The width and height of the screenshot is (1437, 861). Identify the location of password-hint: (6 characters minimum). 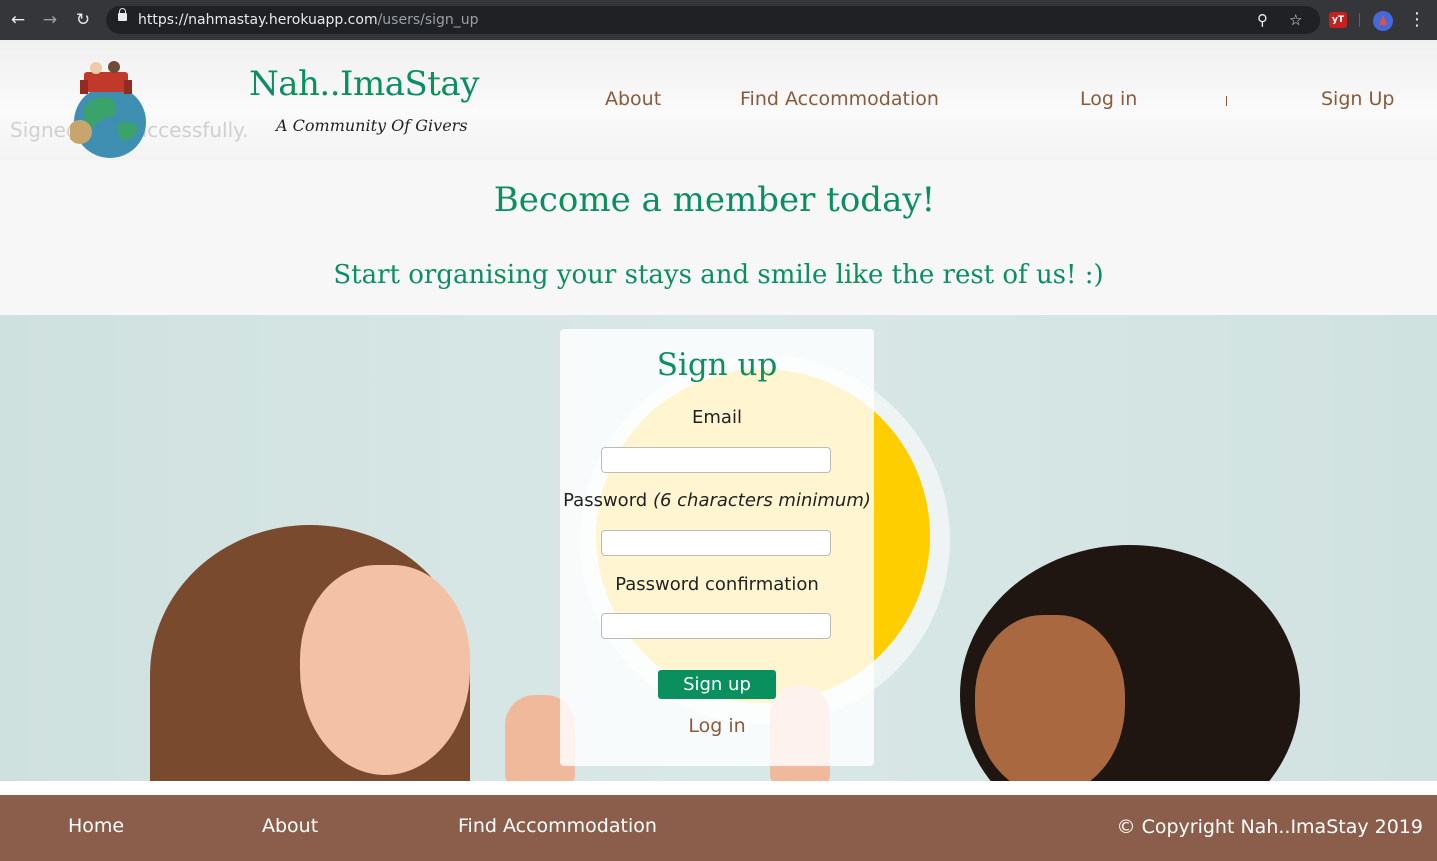
(761, 500).